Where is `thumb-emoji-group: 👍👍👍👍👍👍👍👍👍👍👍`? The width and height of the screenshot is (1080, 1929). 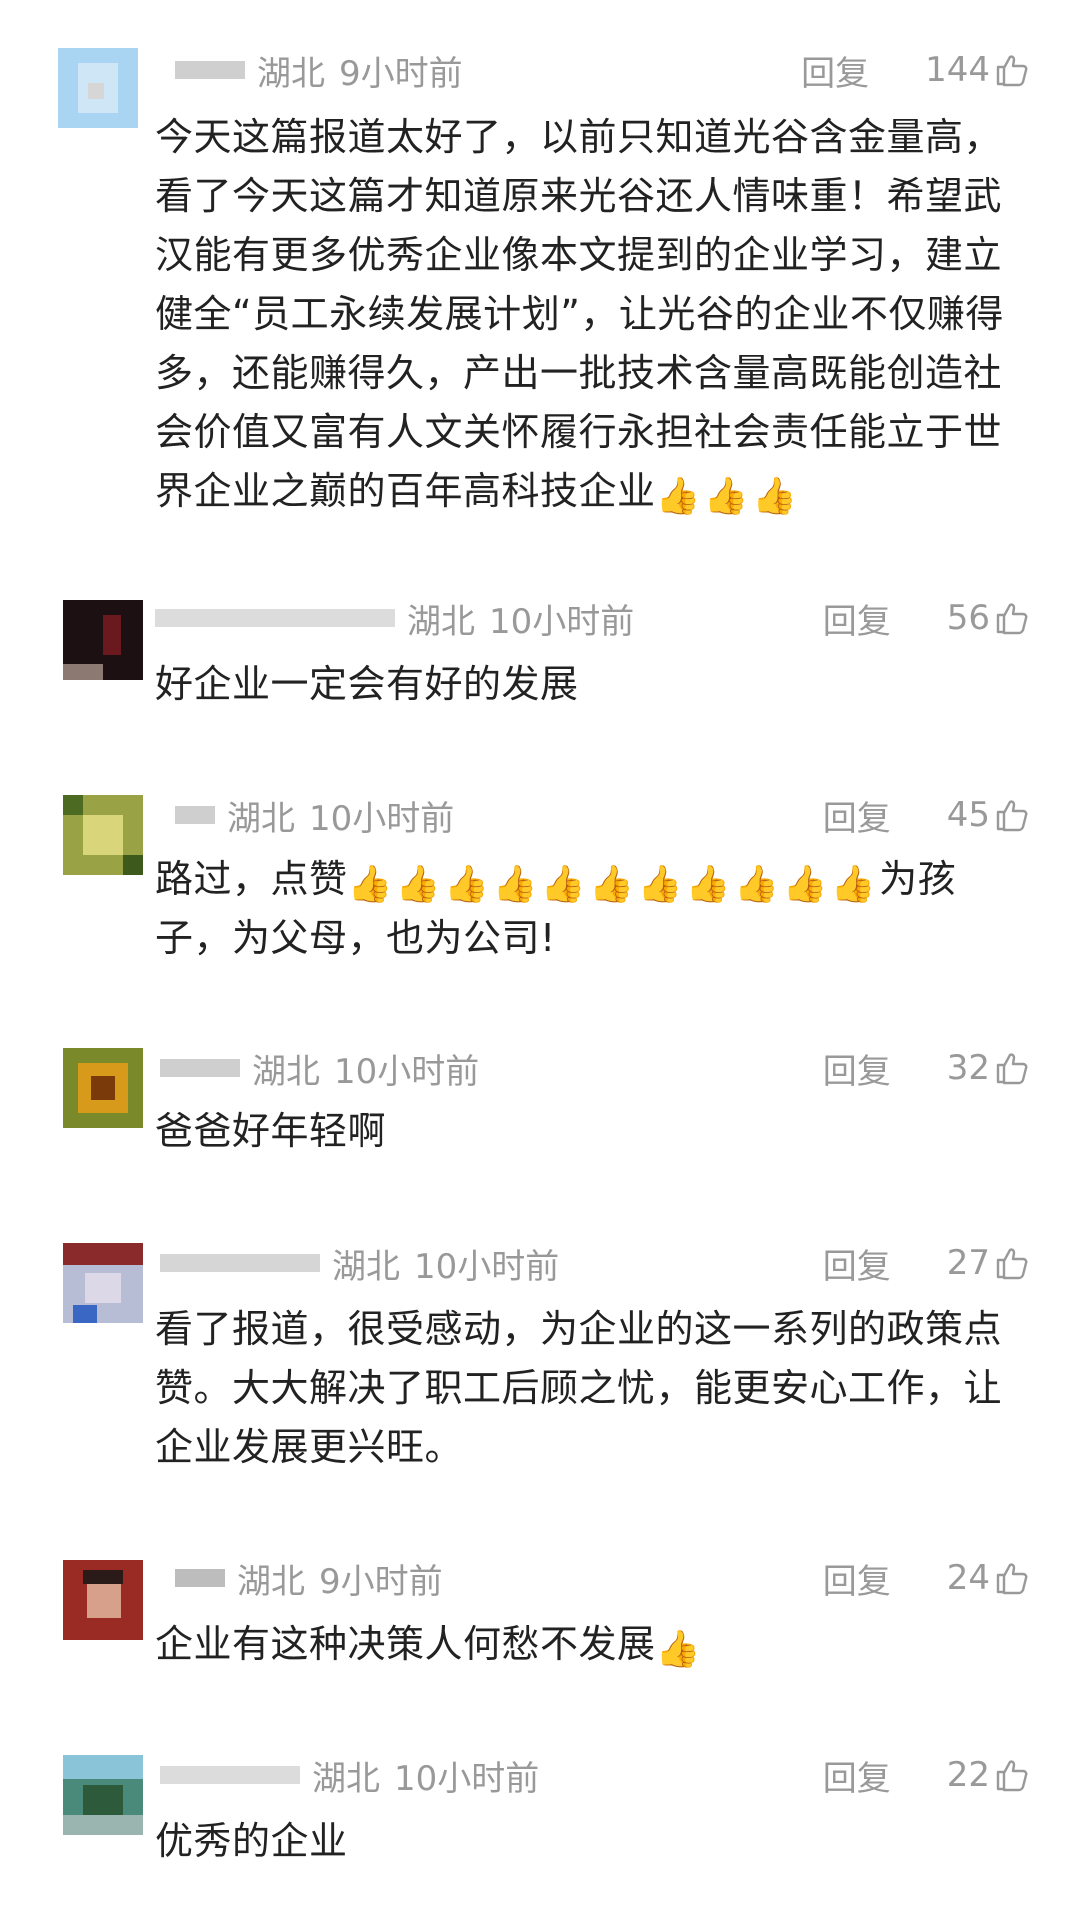
thumb-emoji-group: 👍👍👍👍👍👍👍👍👍👍👍 is located at coordinates (613, 881).